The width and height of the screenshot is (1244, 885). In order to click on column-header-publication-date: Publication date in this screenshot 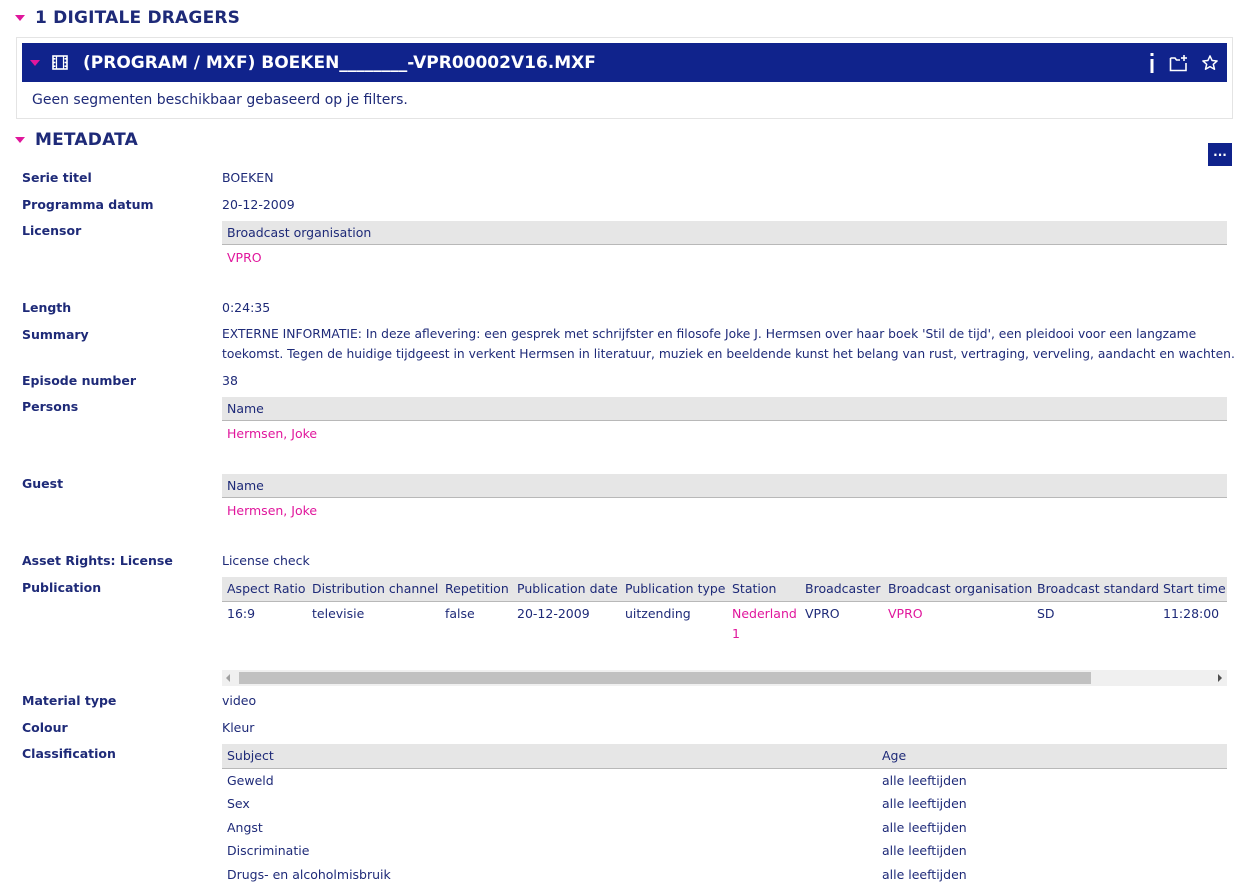, I will do `click(567, 588)`.